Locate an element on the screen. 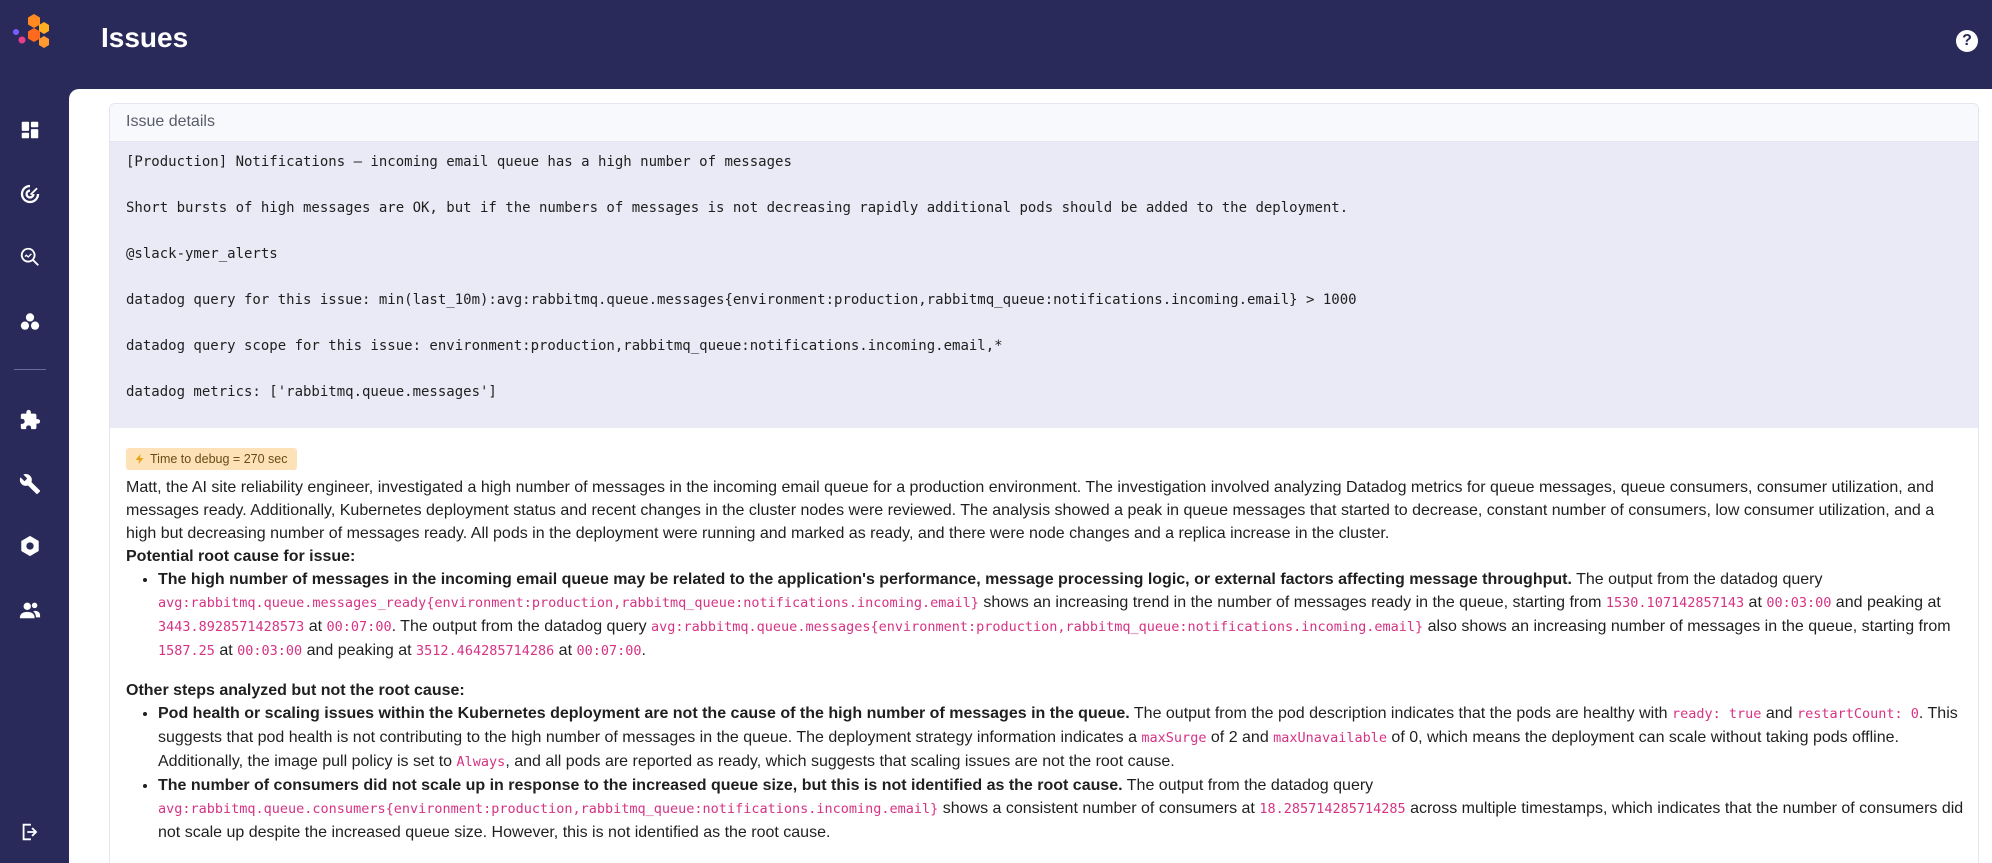  puzzle-icon is located at coordinates (30, 420).